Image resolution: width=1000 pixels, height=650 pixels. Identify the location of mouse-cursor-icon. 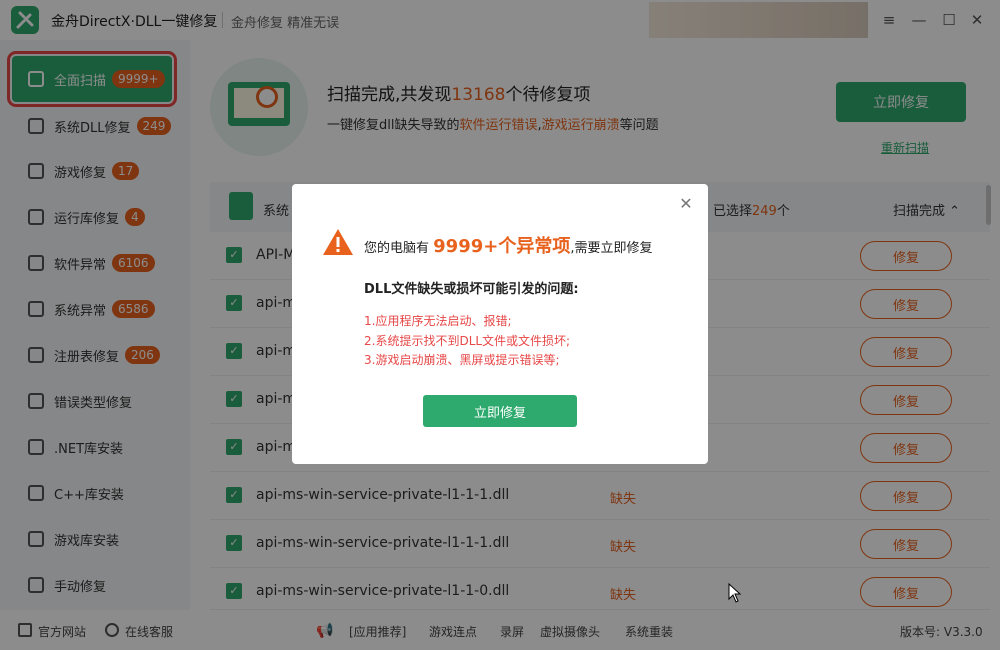
(735, 593).